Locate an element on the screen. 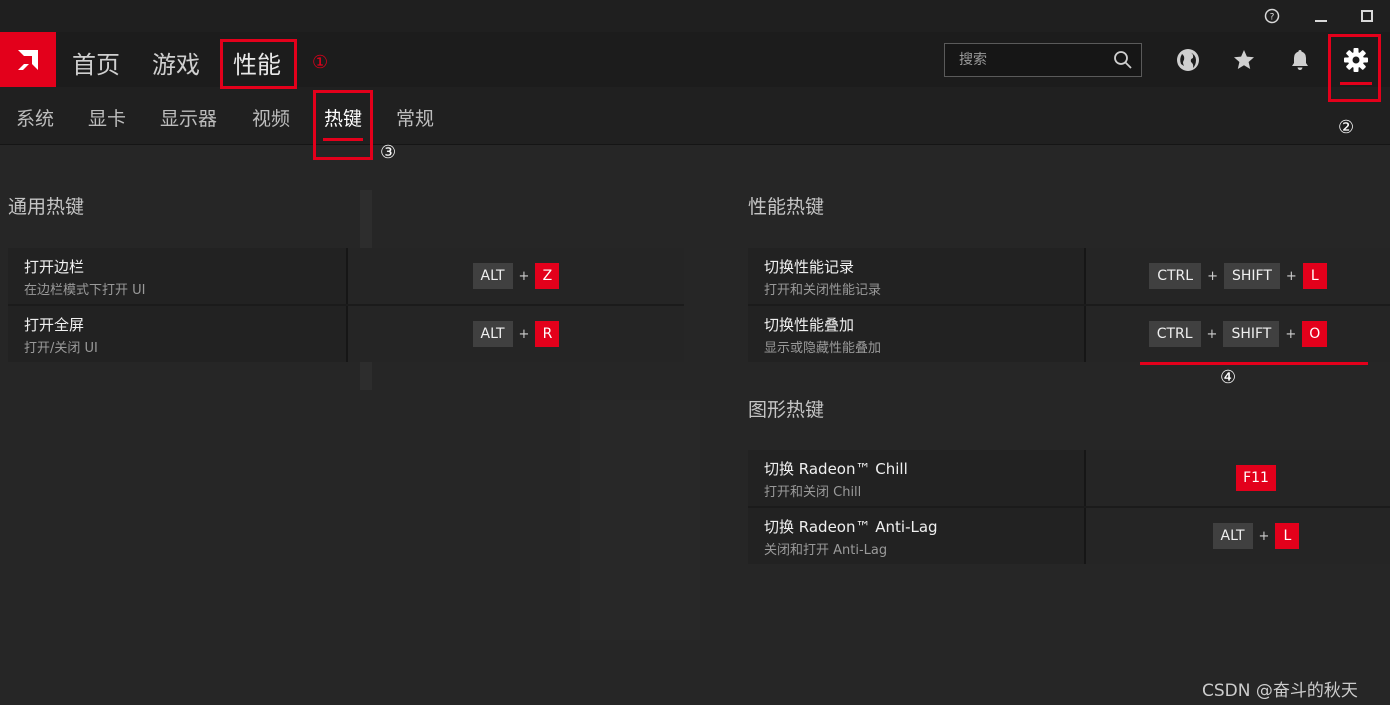  nav-games: 游戏 is located at coordinates (176, 62).